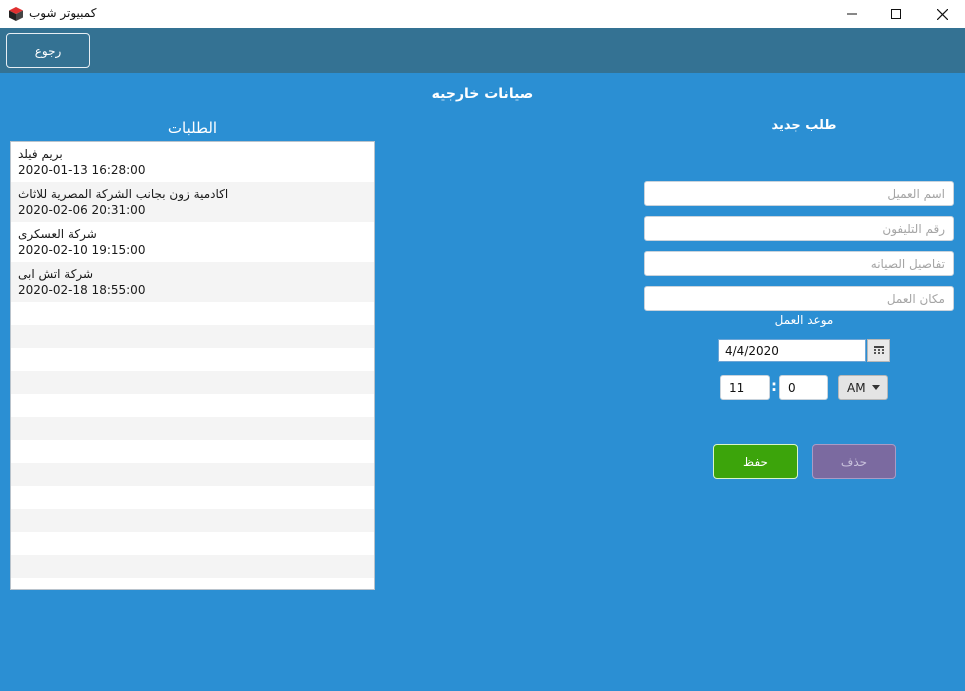 The width and height of the screenshot is (965, 691). I want to click on minute-input, so click(803, 387).